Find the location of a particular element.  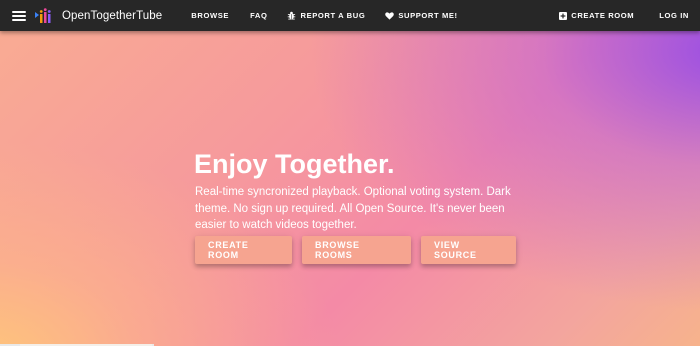

nav-report-bug-label: Report a bug is located at coordinates (333, 15).